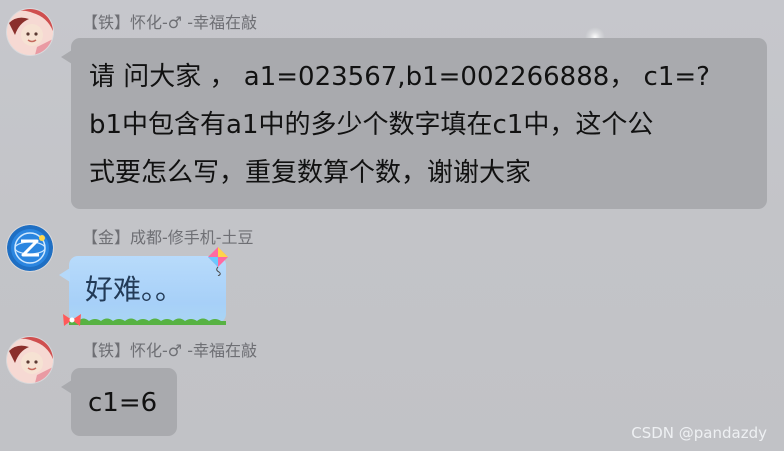  Describe the element at coordinates (168, 237) in the screenshot. I see `sender-name: 【金】成都-修手机-土豆` at that location.